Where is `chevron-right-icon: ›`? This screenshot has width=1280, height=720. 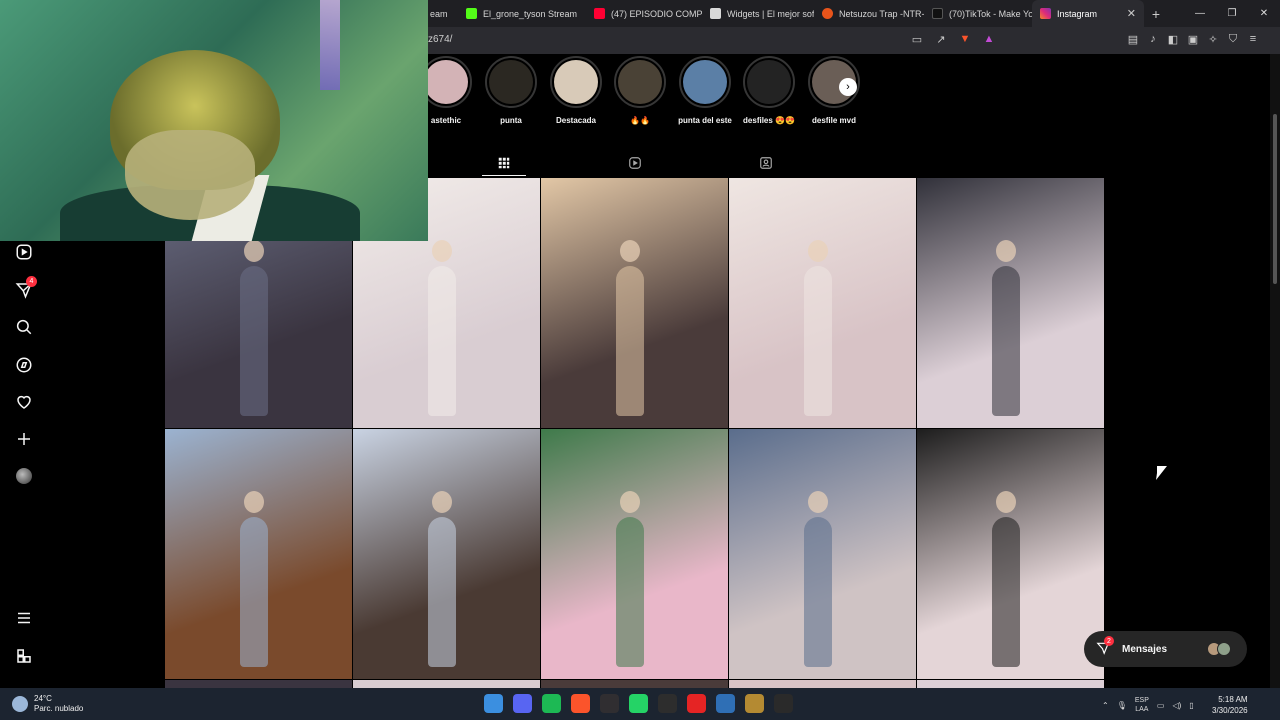
chevron-right-icon: › is located at coordinates (848, 87).